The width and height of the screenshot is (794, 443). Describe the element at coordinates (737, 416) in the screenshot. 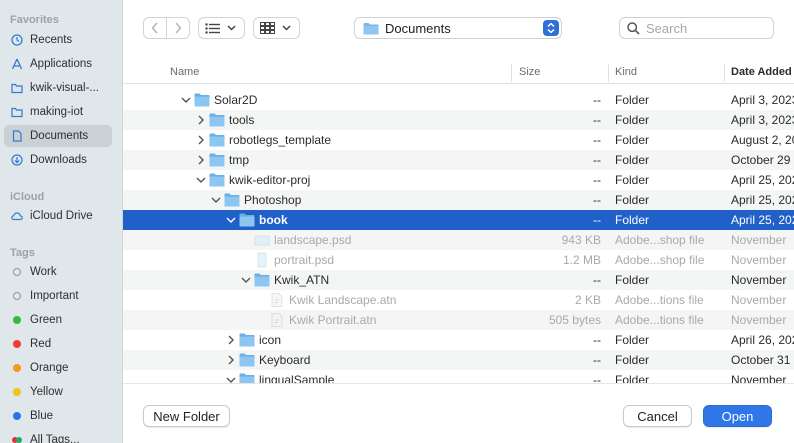

I see `open-button: Open` at that location.